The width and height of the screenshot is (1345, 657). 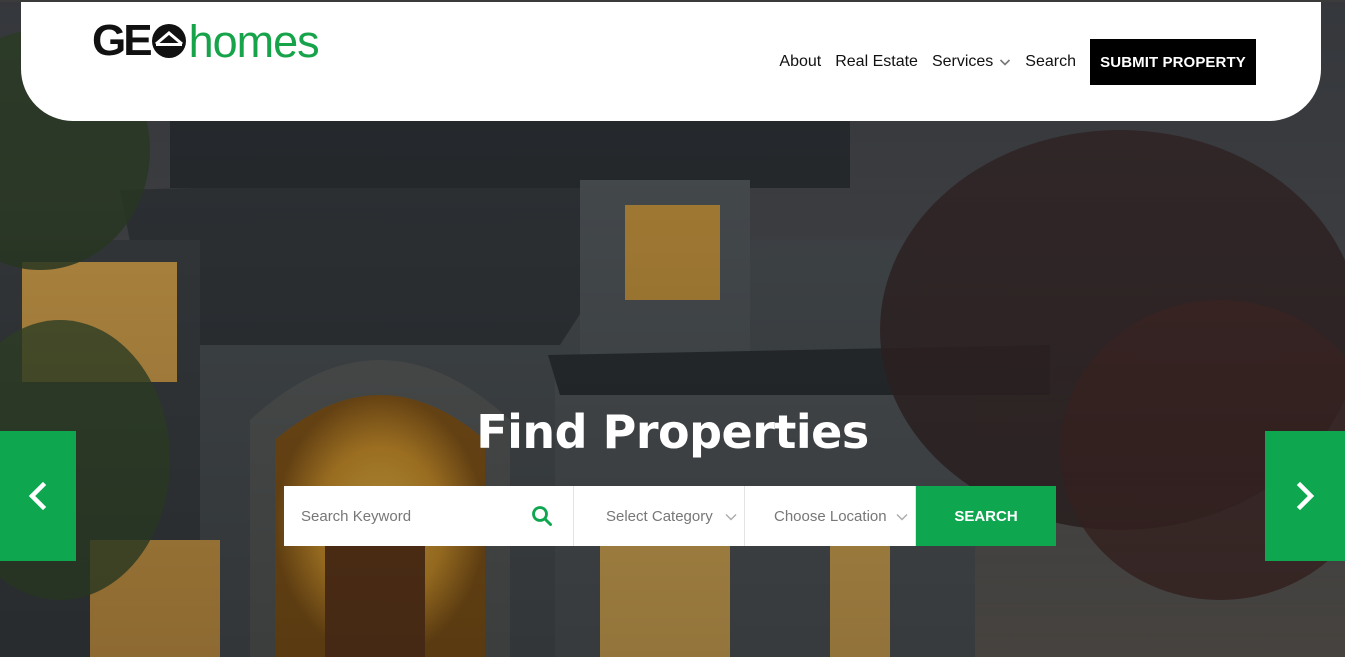 What do you see at coordinates (168, 41) in the screenshot?
I see `house-logo-icon` at bounding box center [168, 41].